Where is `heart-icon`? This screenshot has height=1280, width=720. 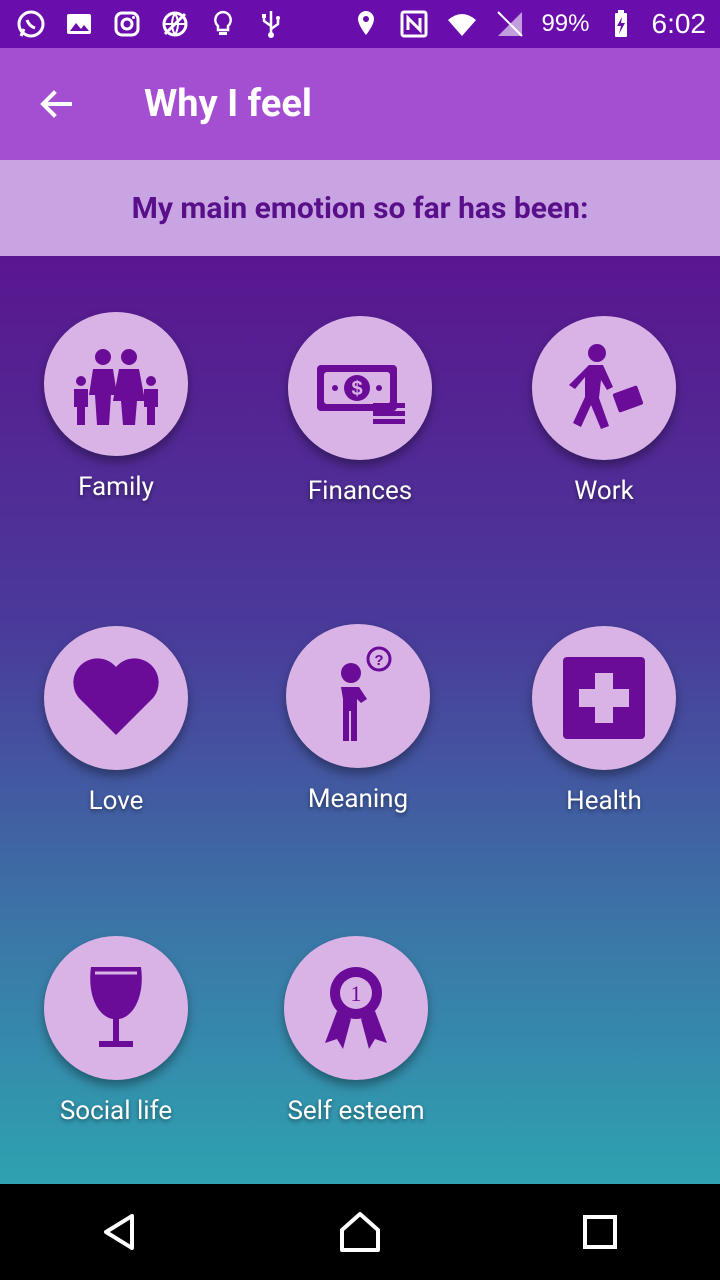
heart-icon is located at coordinates (116, 696).